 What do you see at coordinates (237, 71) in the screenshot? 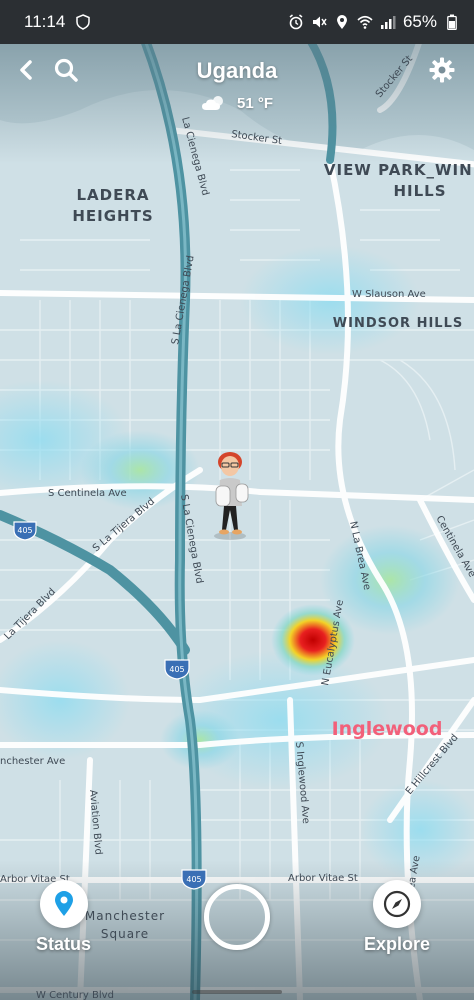
I see `location-title: Uganda` at bounding box center [237, 71].